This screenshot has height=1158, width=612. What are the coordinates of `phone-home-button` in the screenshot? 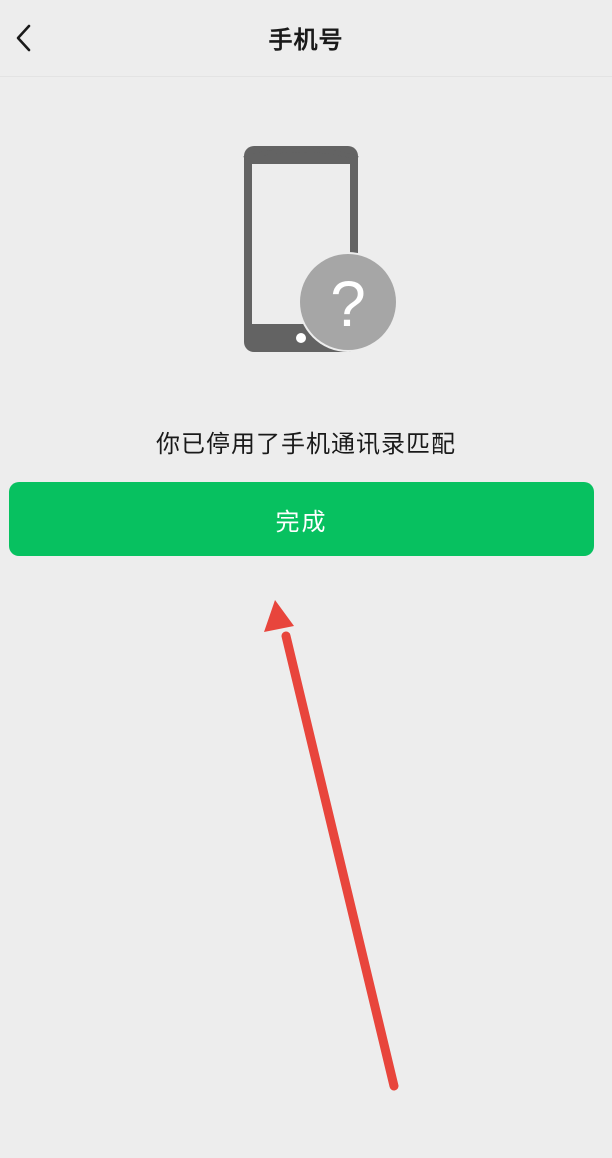 It's located at (301, 338).